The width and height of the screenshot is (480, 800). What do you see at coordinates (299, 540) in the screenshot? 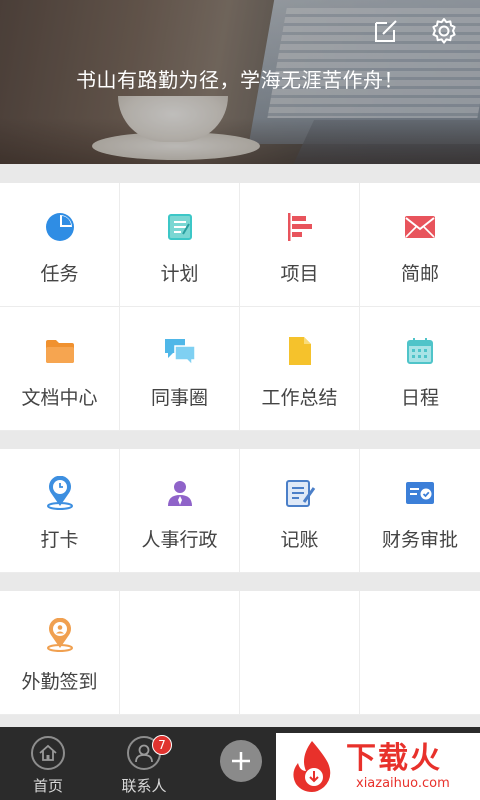
I see `grid-item-label: 记账` at bounding box center [299, 540].